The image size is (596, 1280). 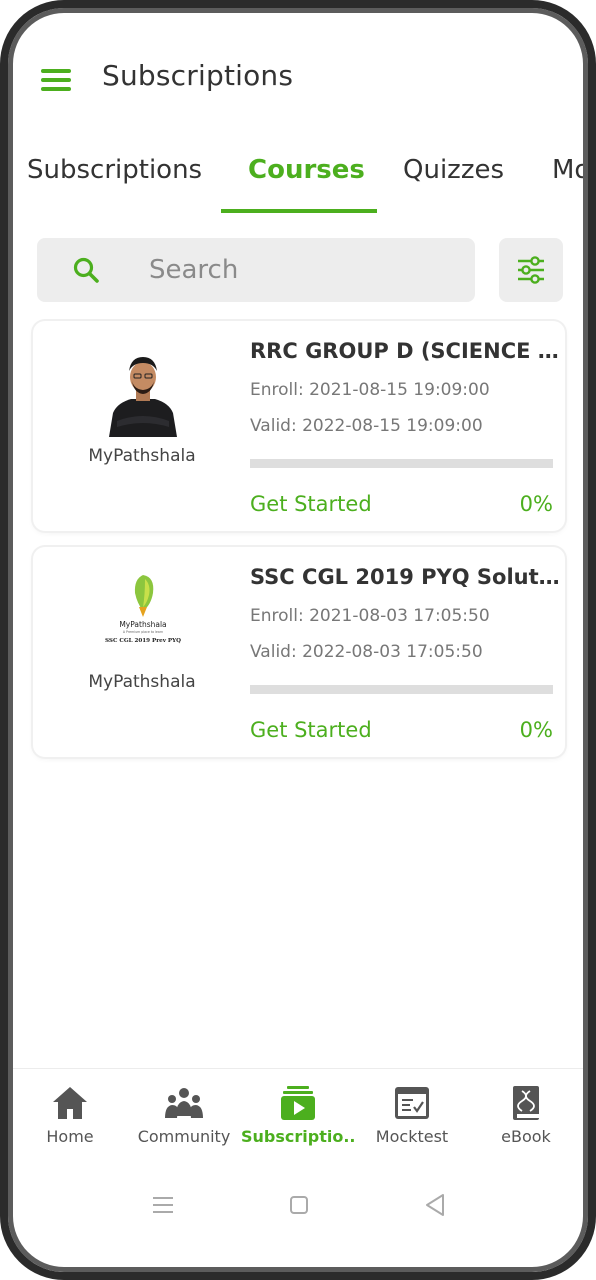 What do you see at coordinates (370, 616) in the screenshot?
I see `enroll-date: Enroll: 2021-08-03 17:05:50` at bounding box center [370, 616].